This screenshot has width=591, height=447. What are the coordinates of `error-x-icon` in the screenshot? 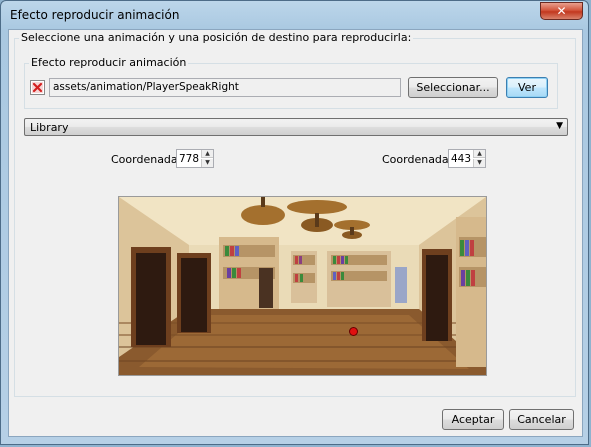 It's located at (37, 87).